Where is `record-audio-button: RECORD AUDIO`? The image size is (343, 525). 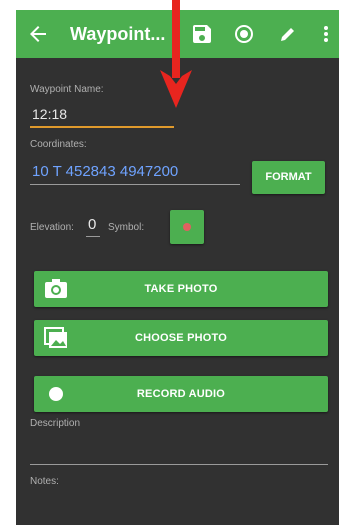
record-audio-button: RECORD AUDIO is located at coordinates (181, 394).